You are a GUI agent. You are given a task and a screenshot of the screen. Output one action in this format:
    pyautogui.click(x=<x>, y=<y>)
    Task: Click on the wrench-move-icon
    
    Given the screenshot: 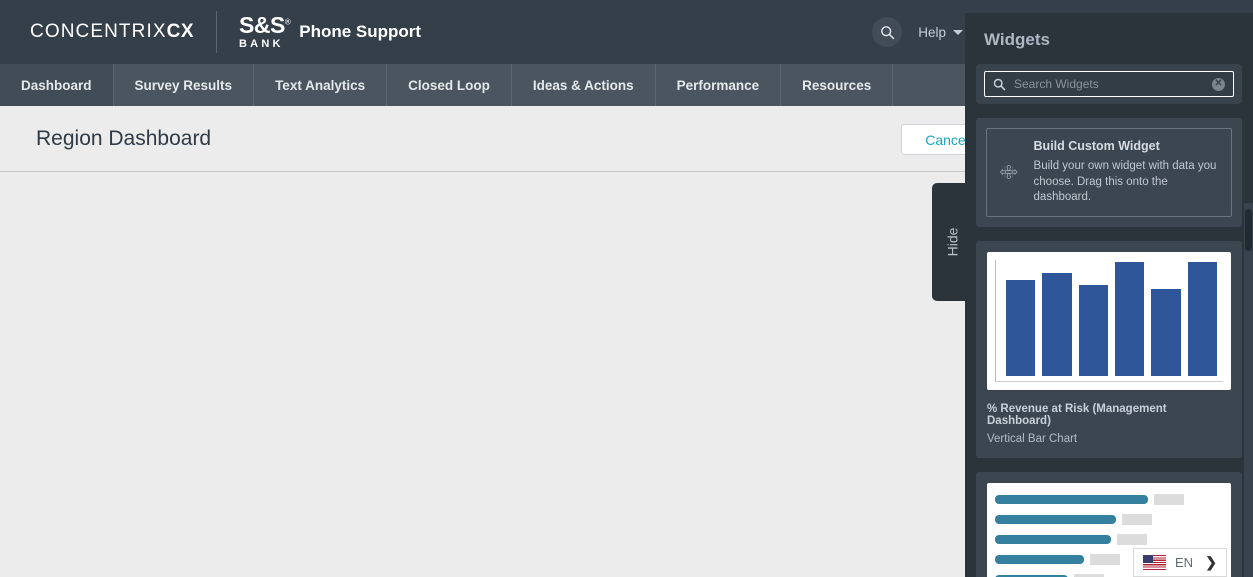 What is the action you would take?
    pyautogui.click(x=1009, y=172)
    